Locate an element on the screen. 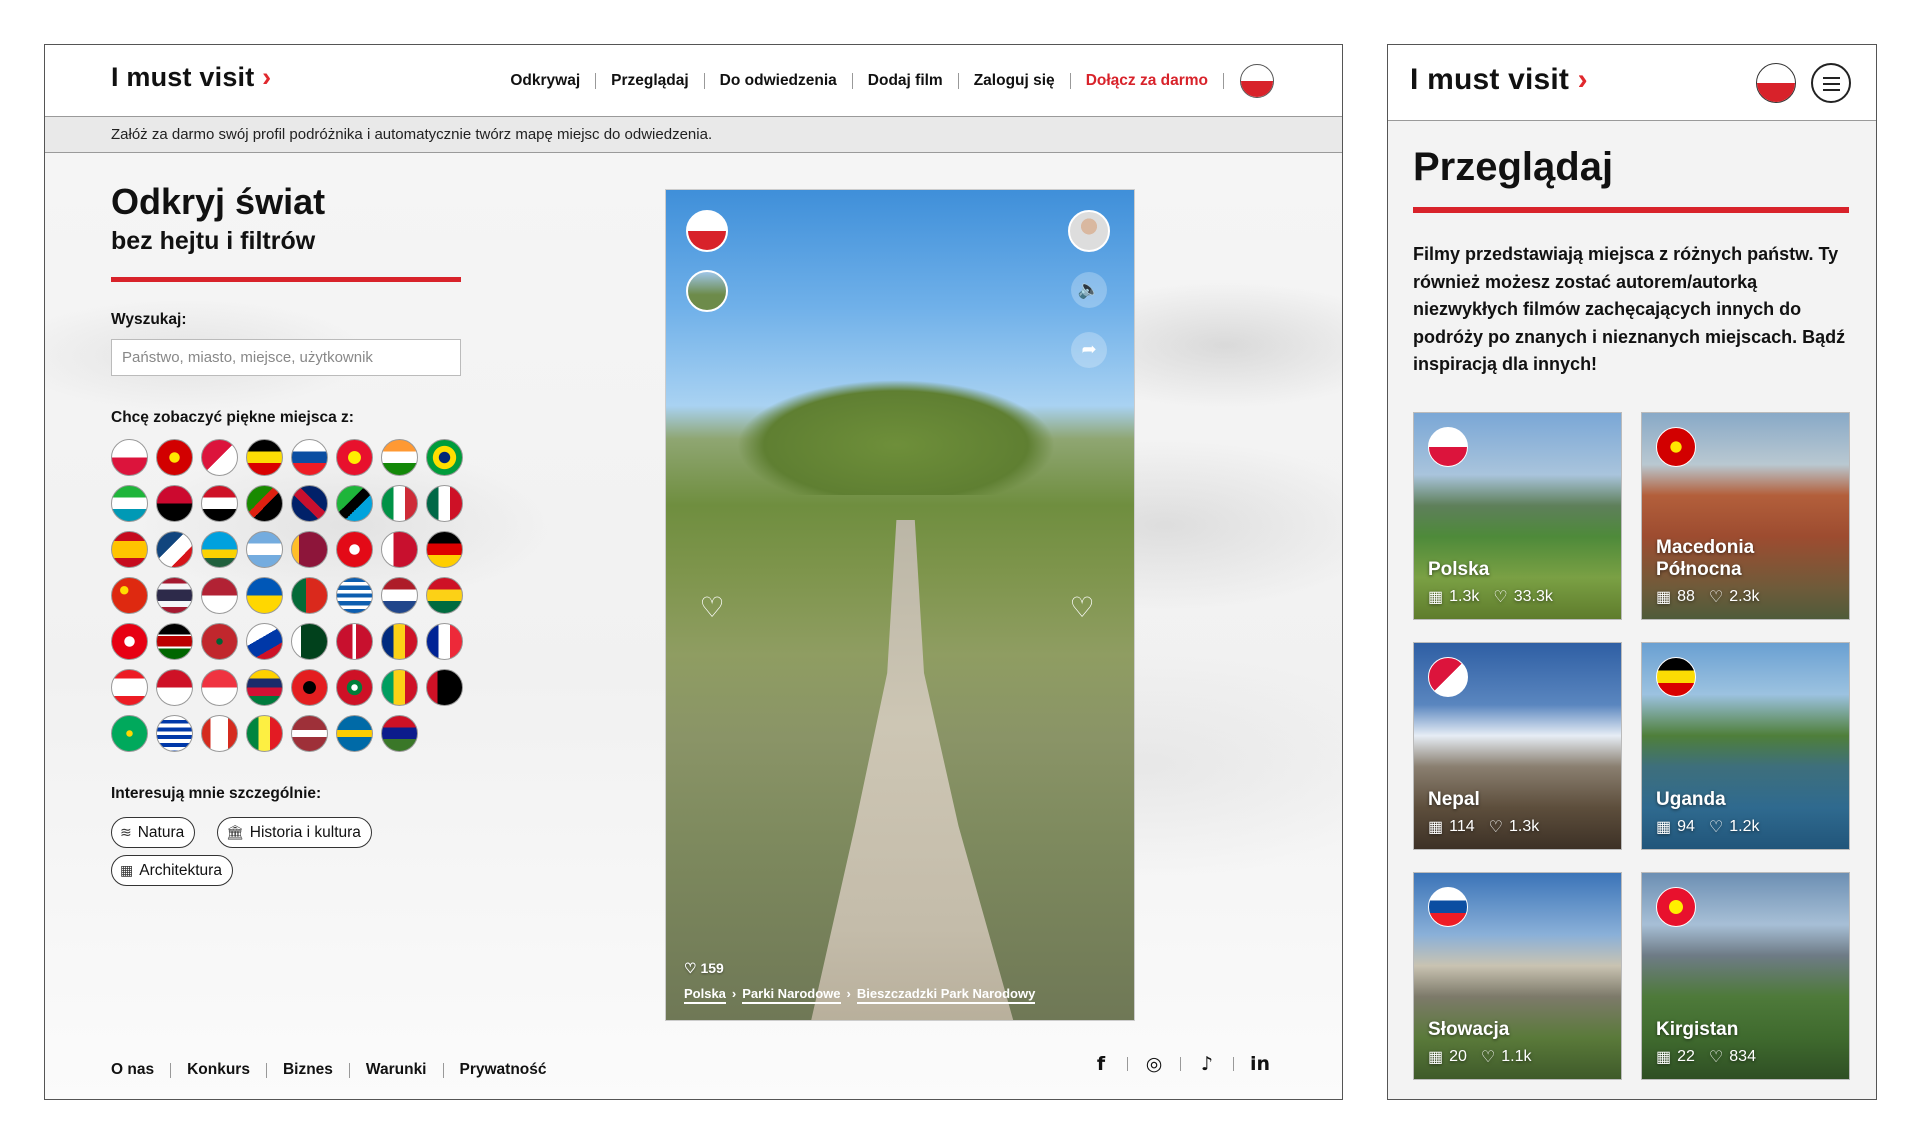  heart-icon: ♡ is located at coordinates (1500, 597).